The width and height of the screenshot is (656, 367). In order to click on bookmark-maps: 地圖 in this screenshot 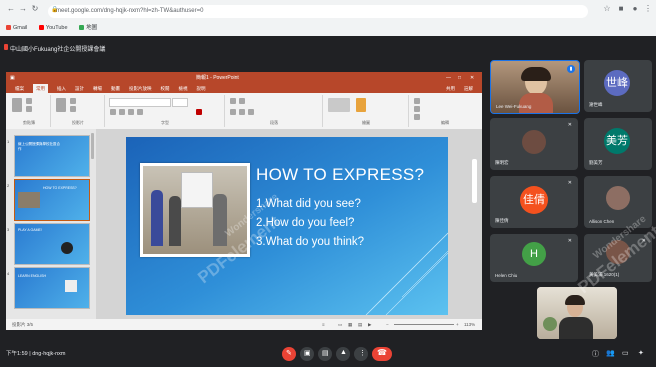, I will do `click(88, 28)`.